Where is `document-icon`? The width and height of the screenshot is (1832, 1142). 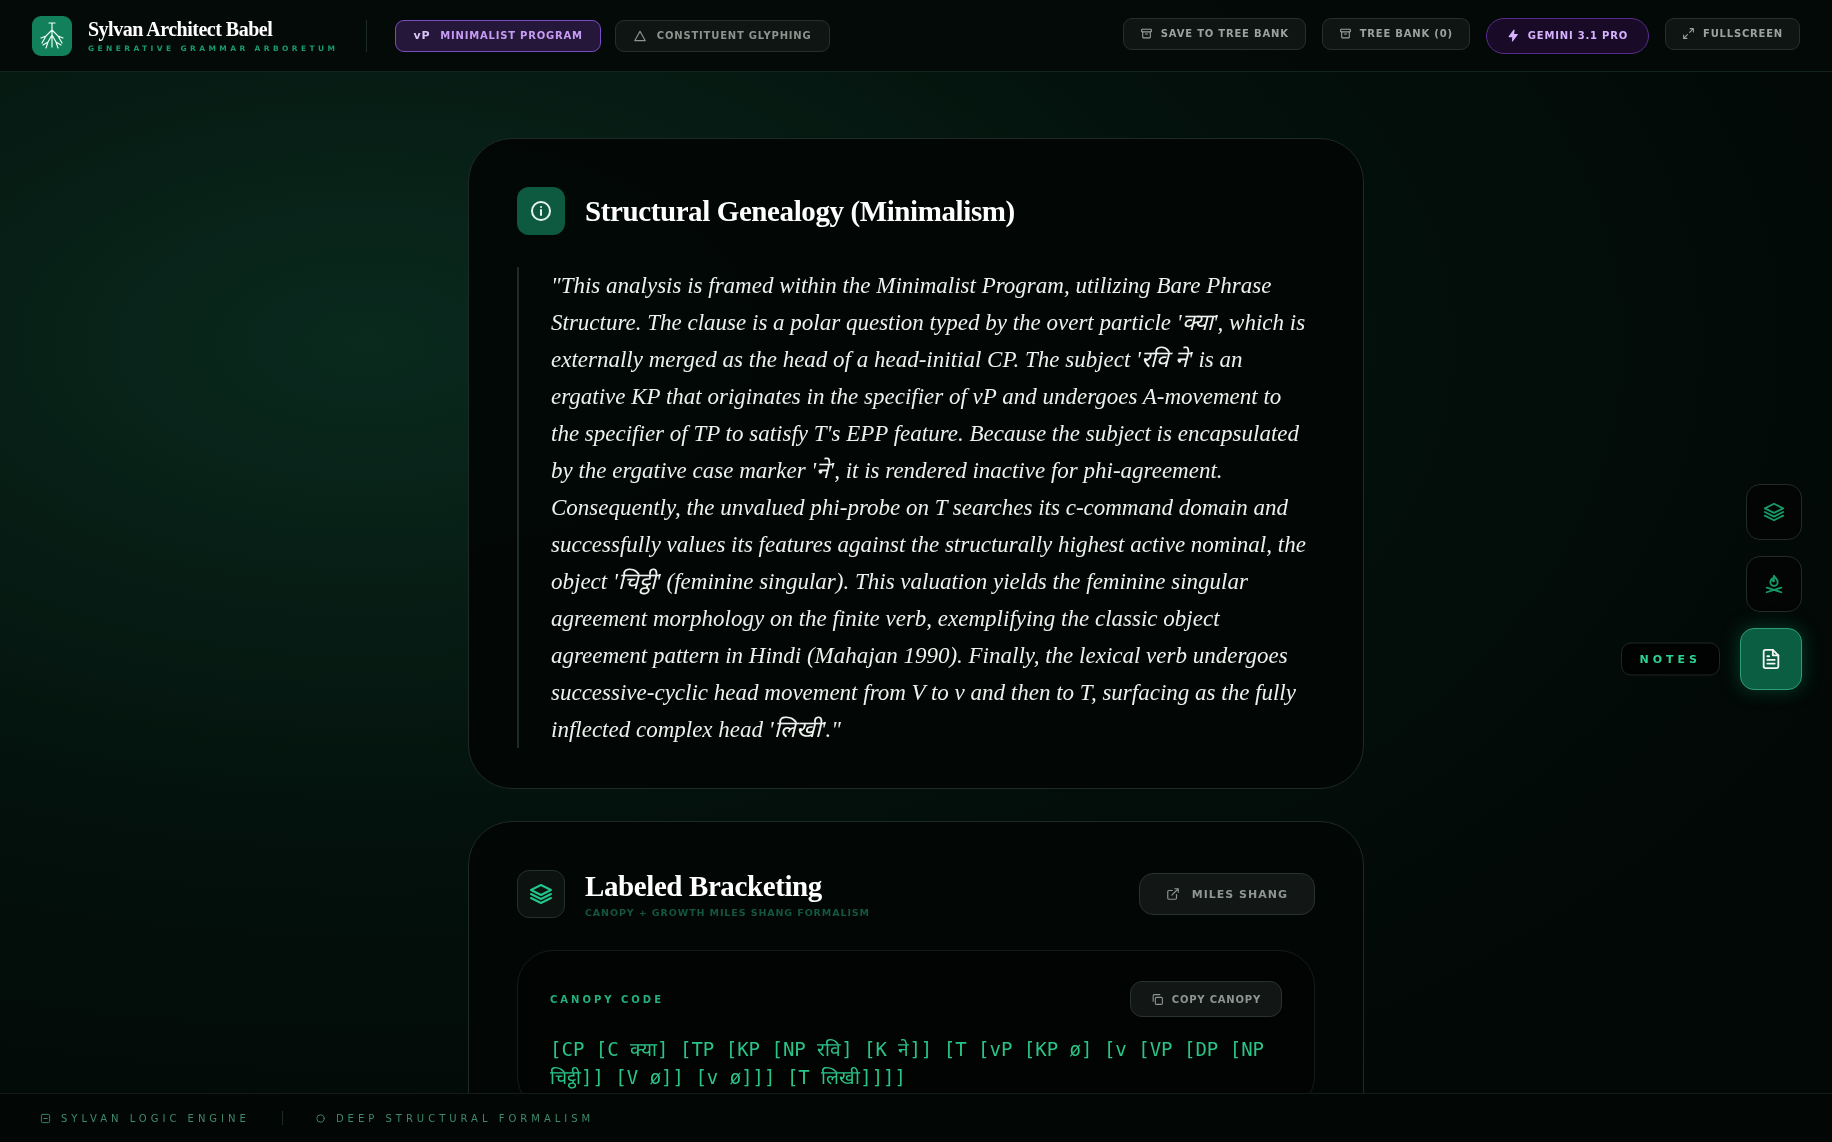
document-icon is located at coordinates (1771, 659).